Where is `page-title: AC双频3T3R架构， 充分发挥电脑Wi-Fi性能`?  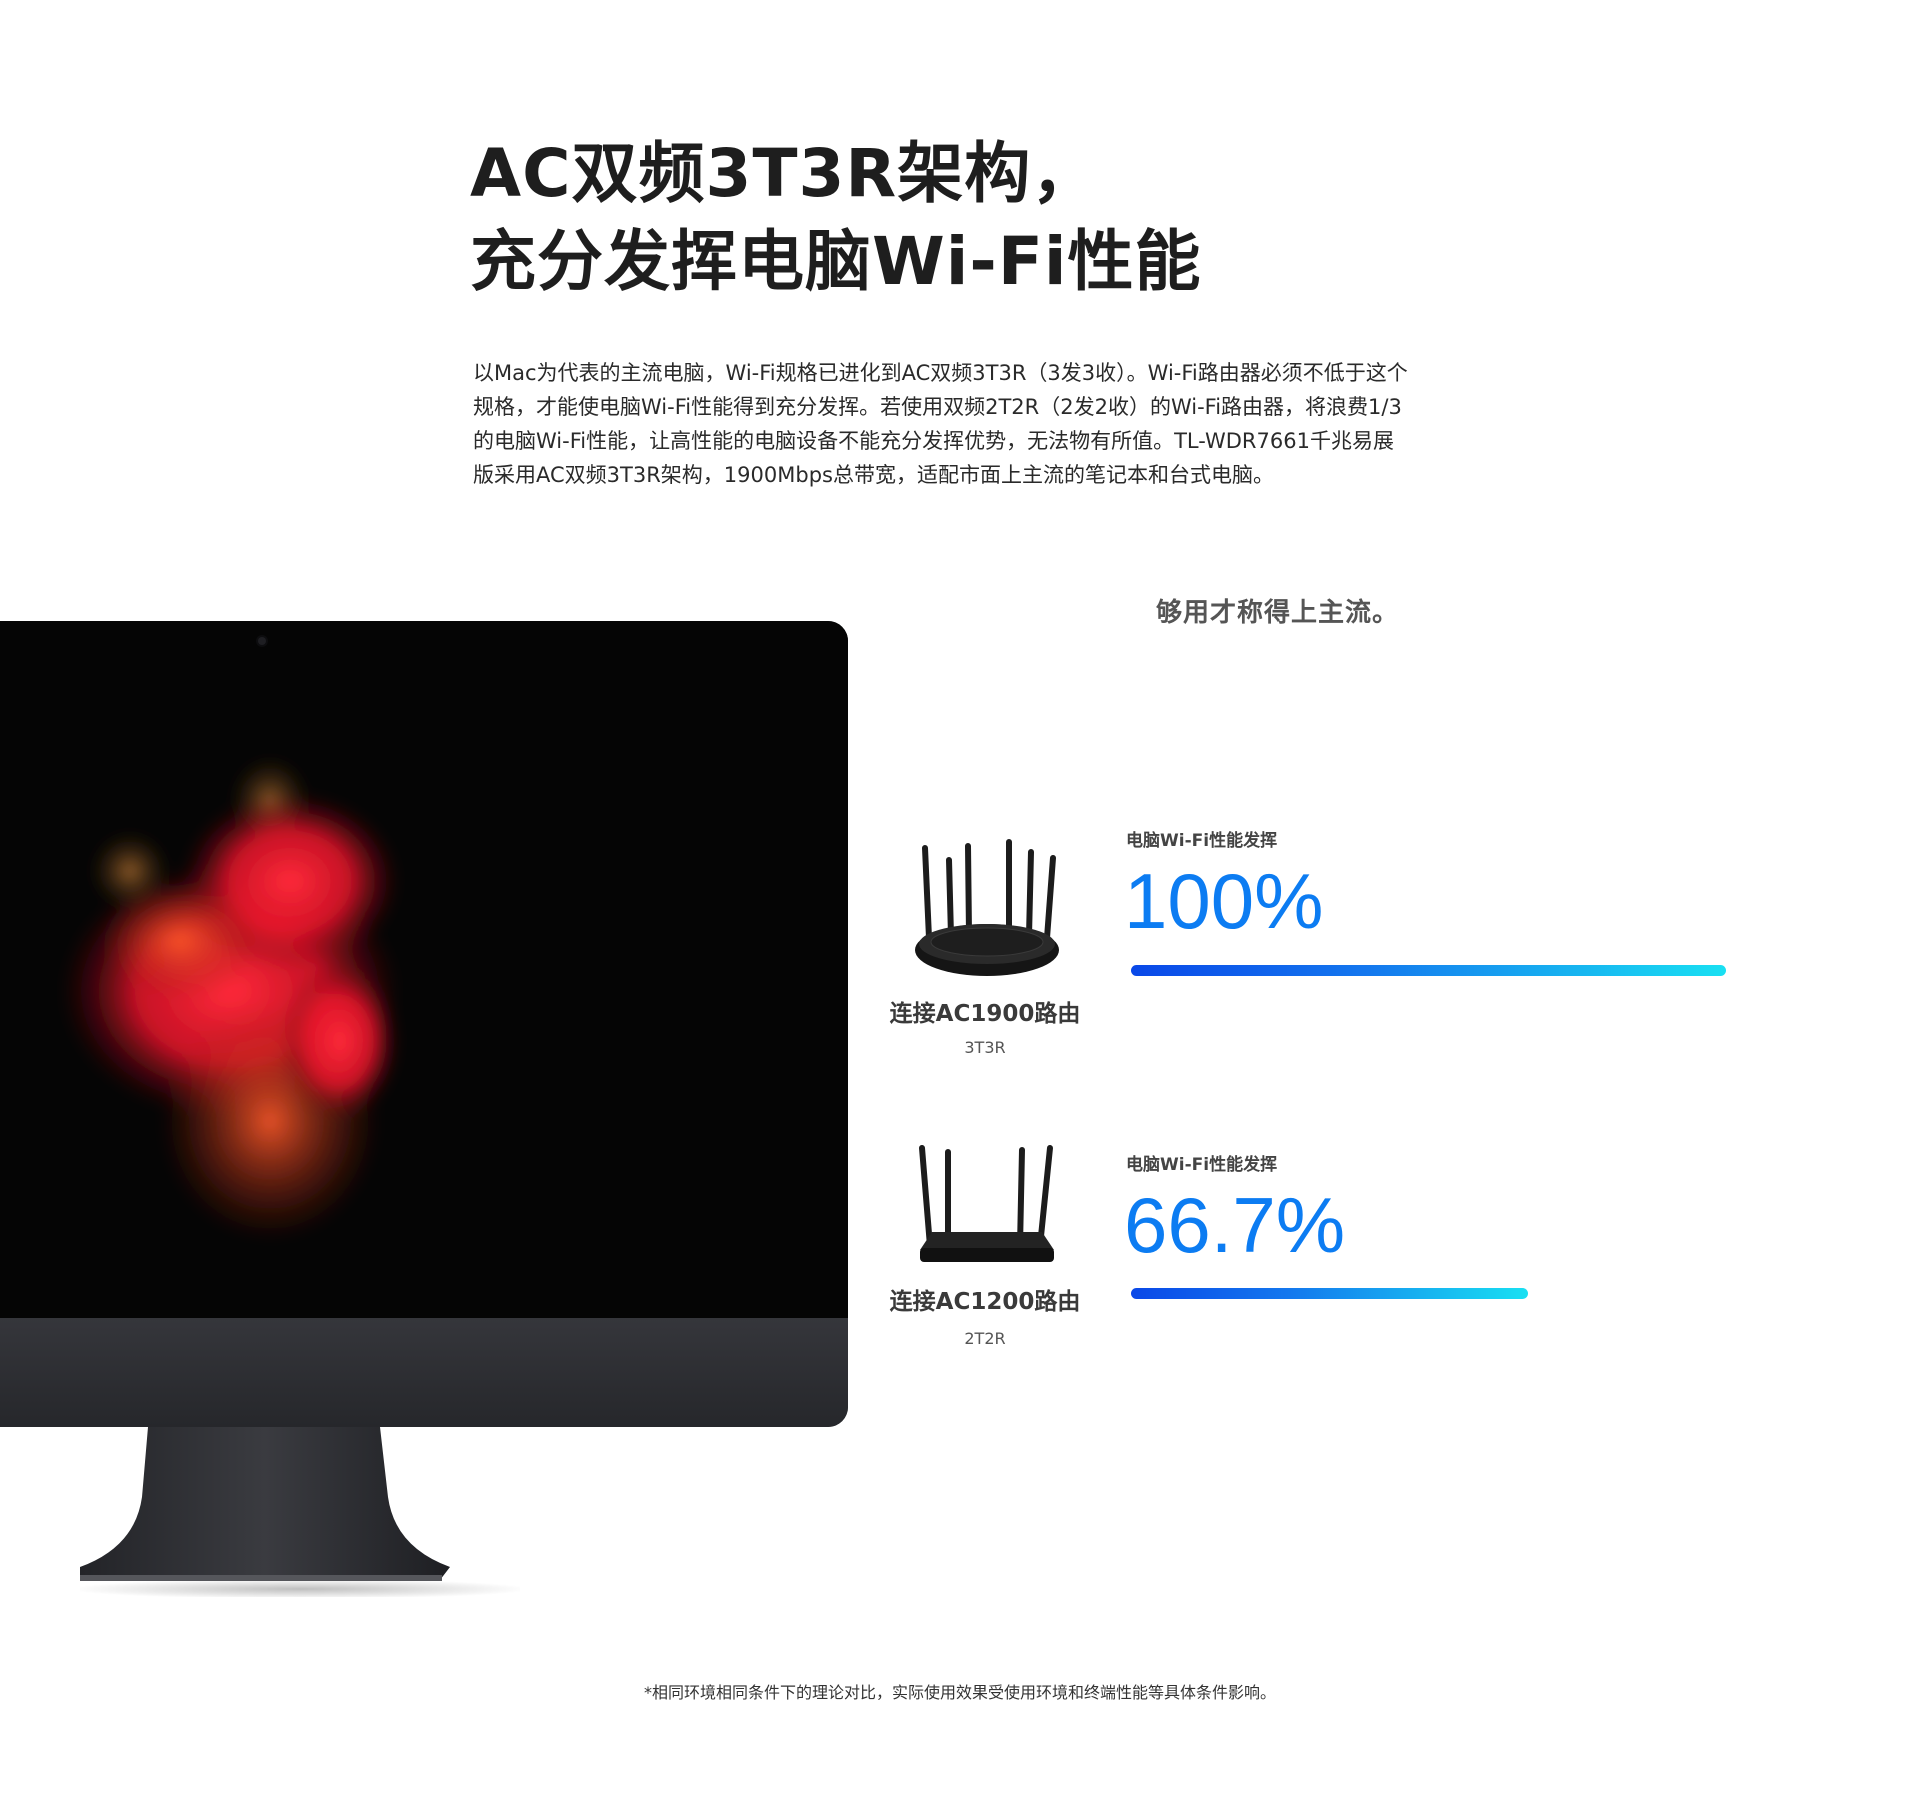
page-title: AC双频3T3R架构， 充分发挥电脑Wi-Fi性能 is located at coordinates (920, 218).